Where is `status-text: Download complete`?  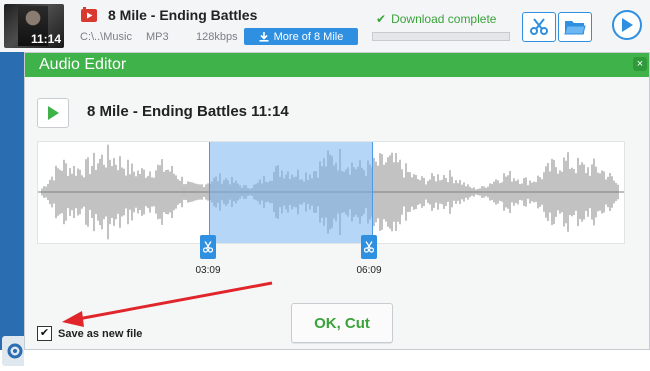 status-text: Download complete is located at coordinates (444, 19).